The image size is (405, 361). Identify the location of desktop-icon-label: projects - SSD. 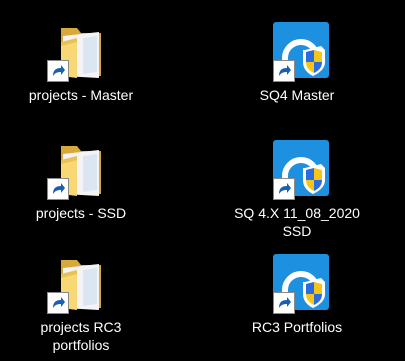
(81, 213).